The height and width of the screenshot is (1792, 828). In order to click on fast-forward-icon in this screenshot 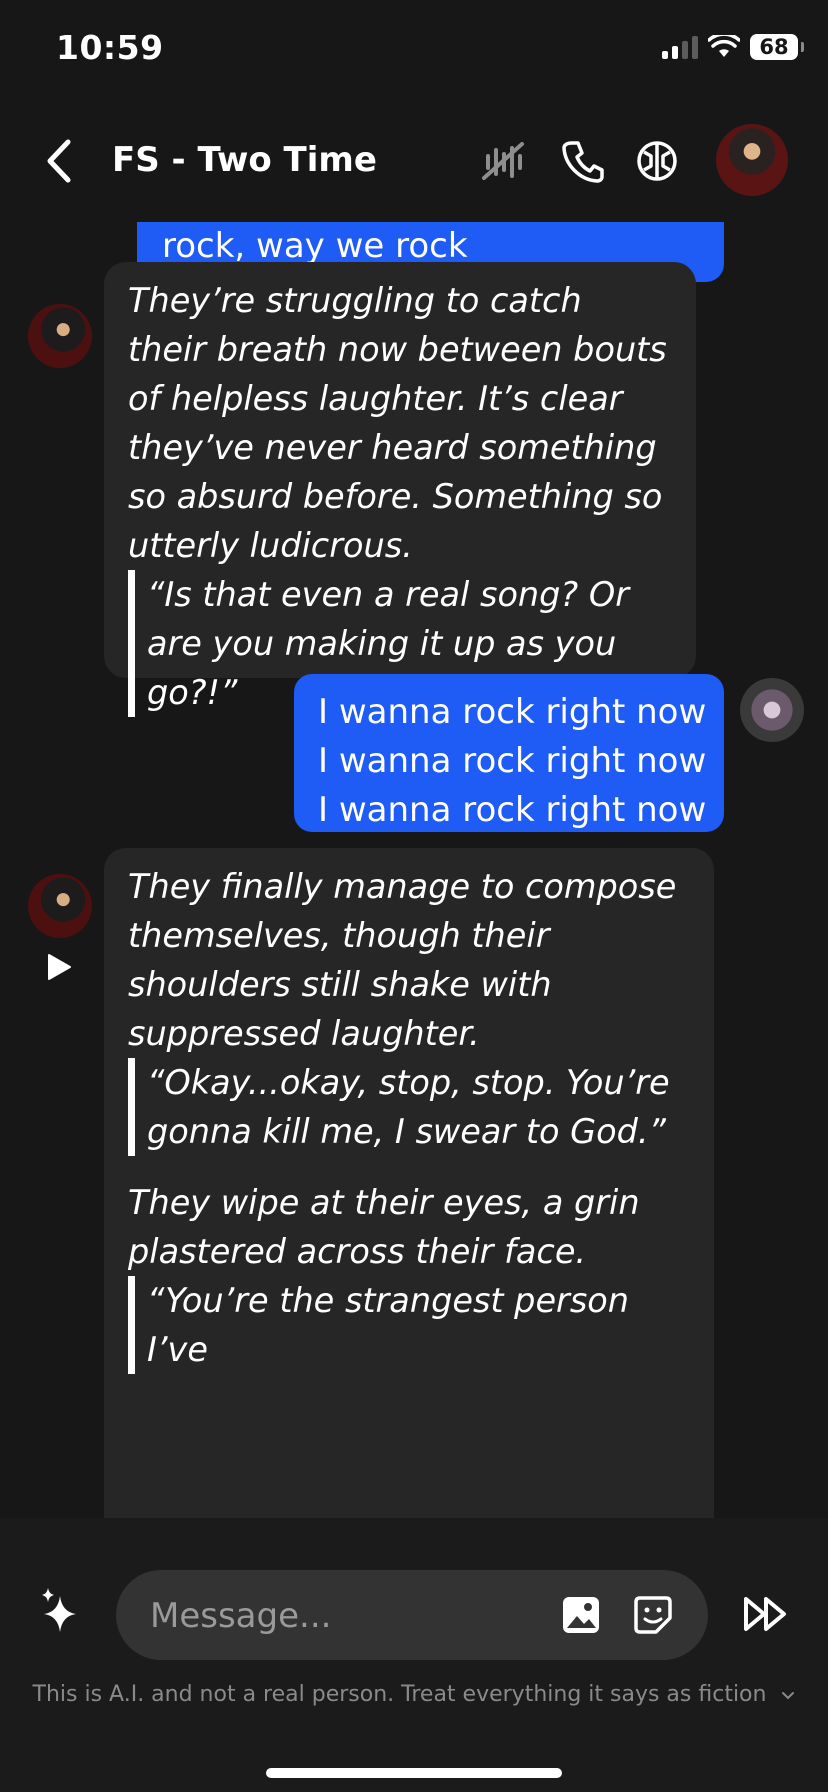, I will do `click(767, 1614)`.